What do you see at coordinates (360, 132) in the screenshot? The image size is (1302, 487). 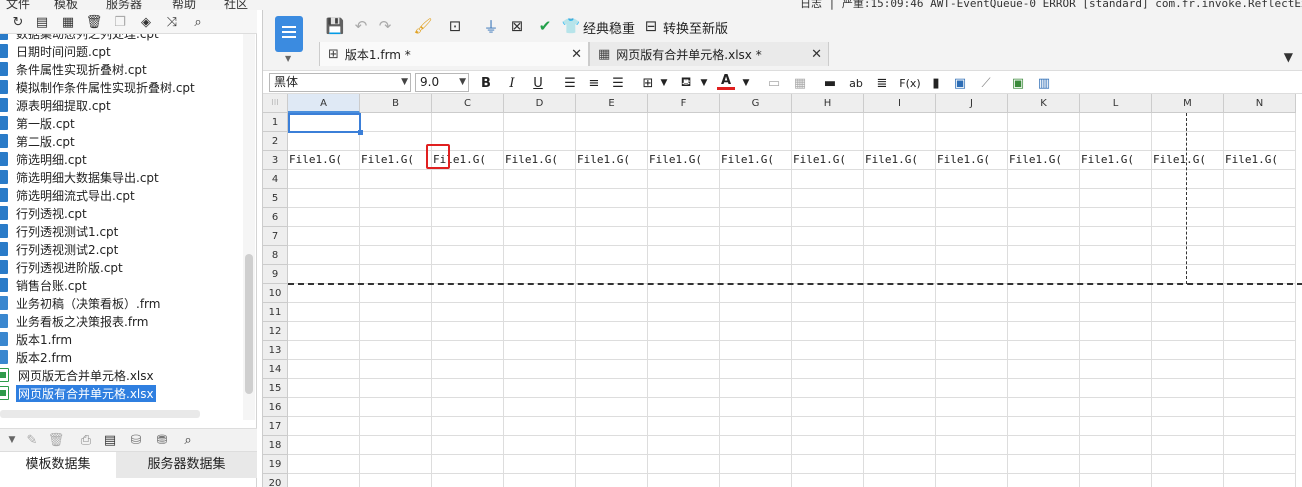 I see `fill-handle` at bounding box center [360, 132].